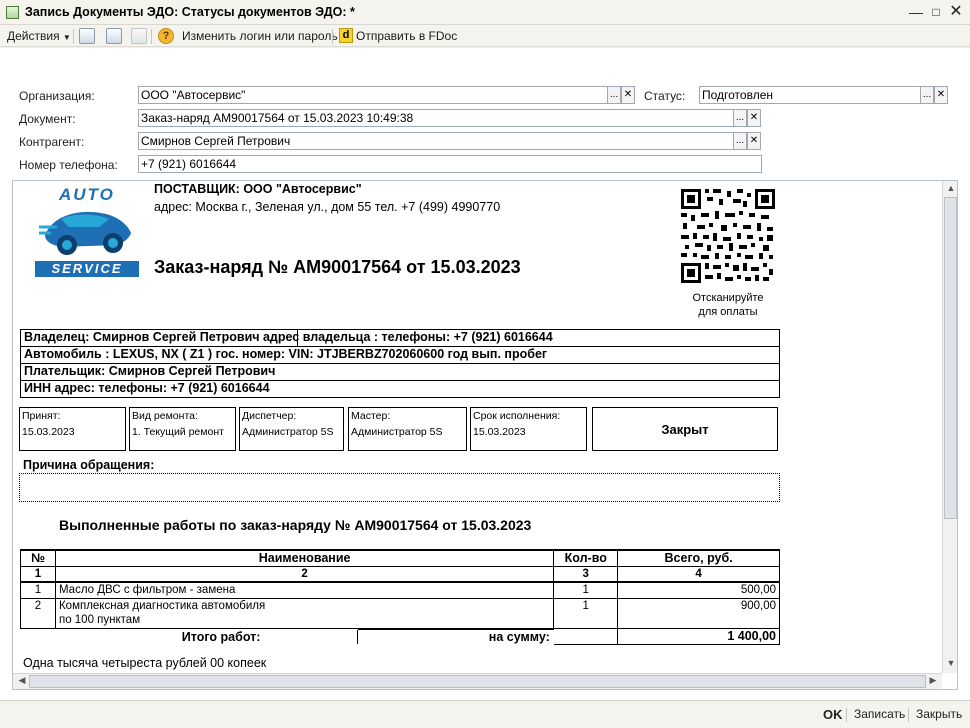 The width and height of the screenshot is (970, 728). What do you see at coordinates (304, 590) in the screenshot?
I see `row-name: Масло ДВС с фильтром - замена` at bounding box center [304, 590].